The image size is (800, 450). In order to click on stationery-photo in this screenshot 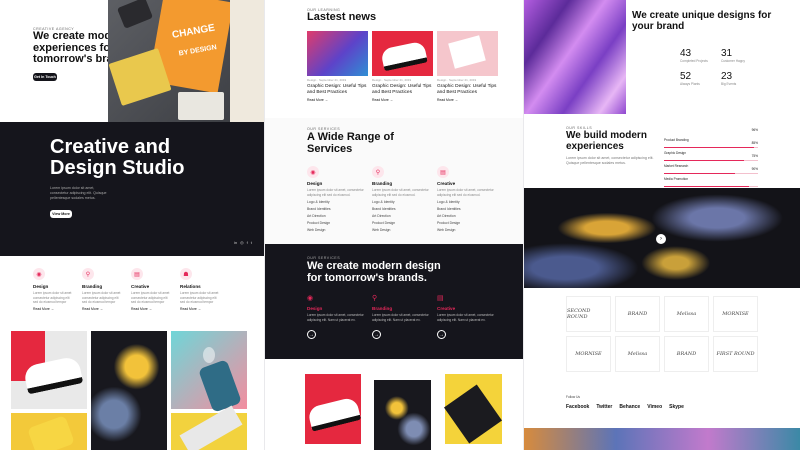, I will do `click(467, 53)`.